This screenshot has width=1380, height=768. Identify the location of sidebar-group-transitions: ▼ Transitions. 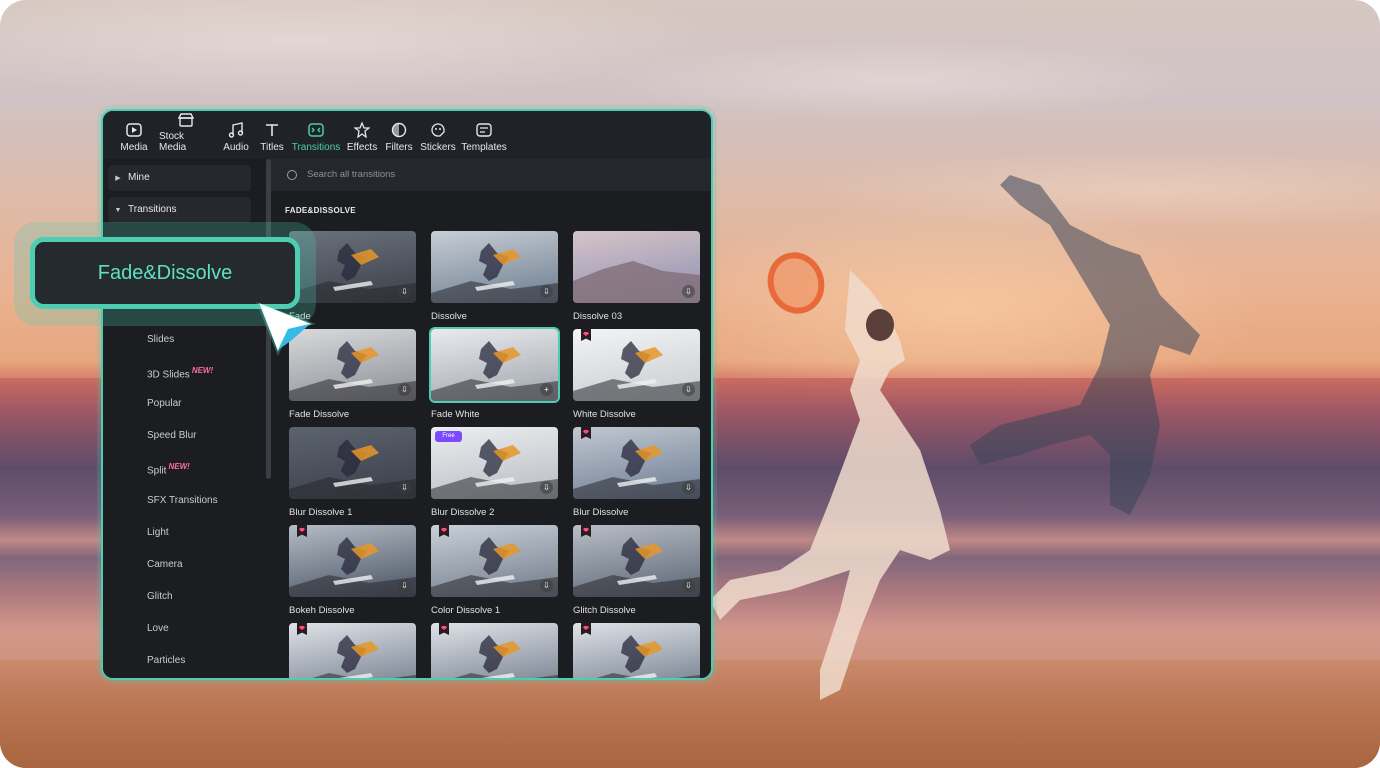
(179, 210).